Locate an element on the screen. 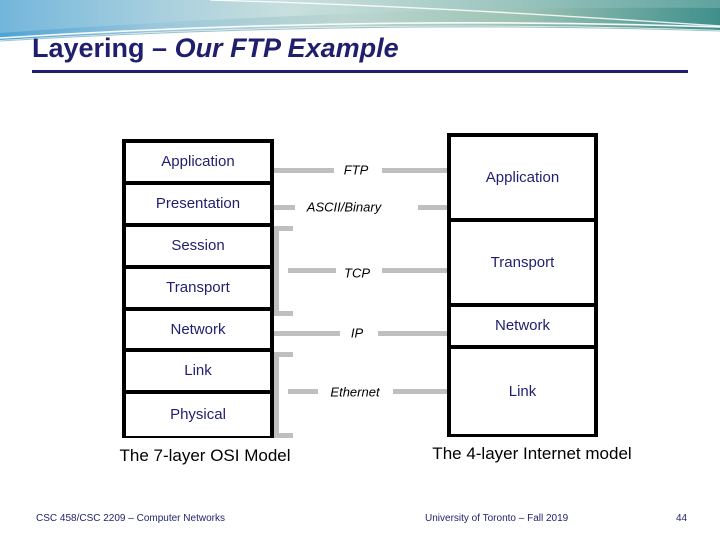  connector-ascii-right is located at coordinates (432, 207).